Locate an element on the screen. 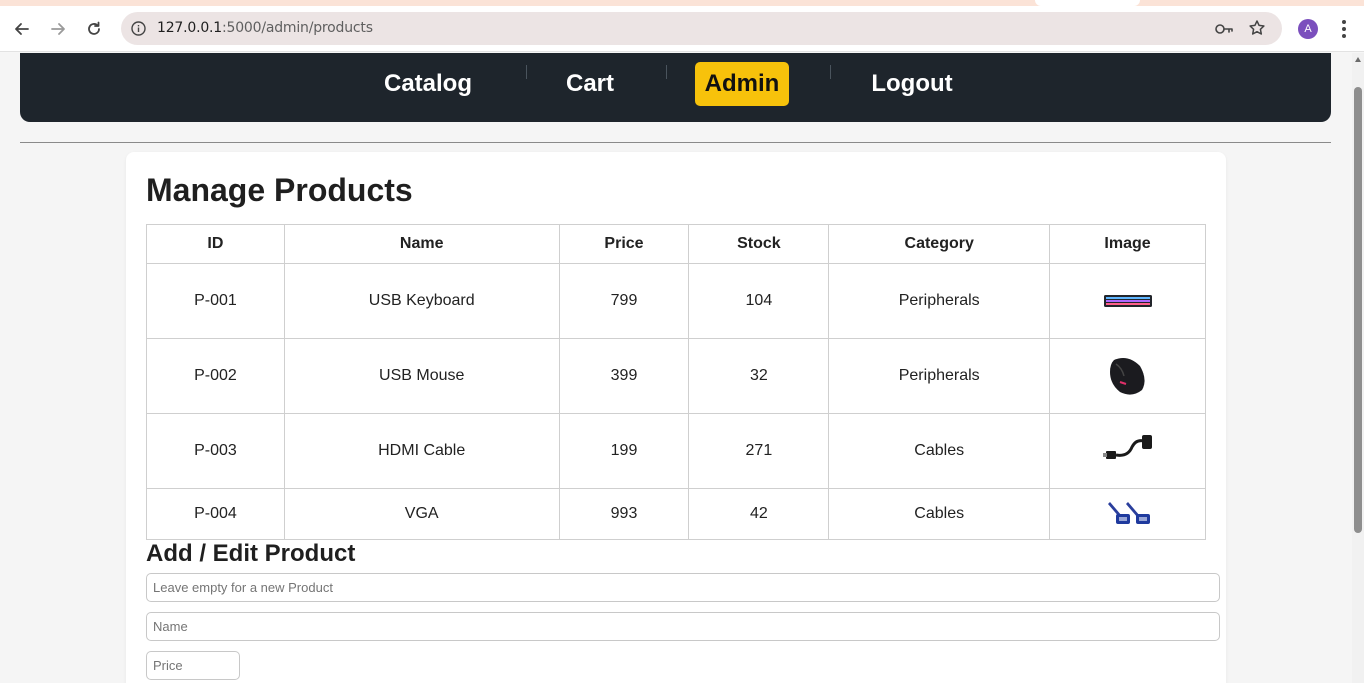  cell-name: VGA is located at coordinates (421, 514).